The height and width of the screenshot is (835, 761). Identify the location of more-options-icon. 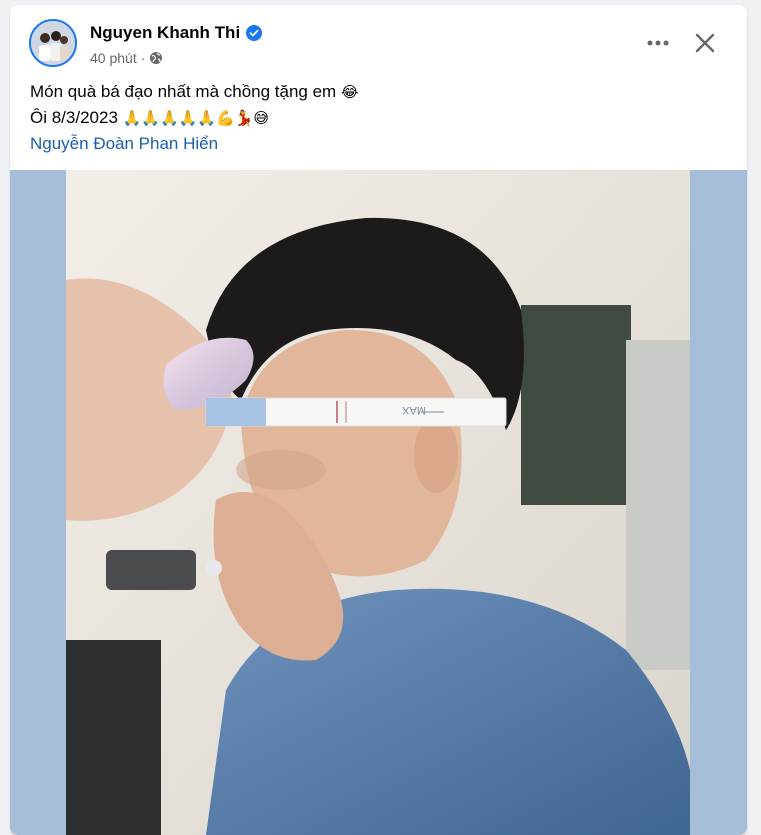
(658, 43).